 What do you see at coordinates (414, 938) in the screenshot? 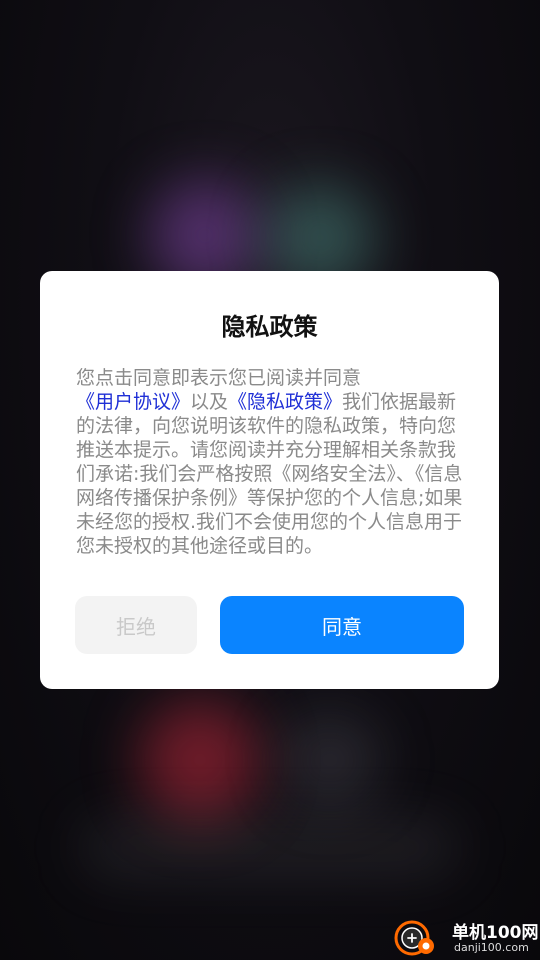
I see `watermark-logo-icon` at bounding box center [414, 938].